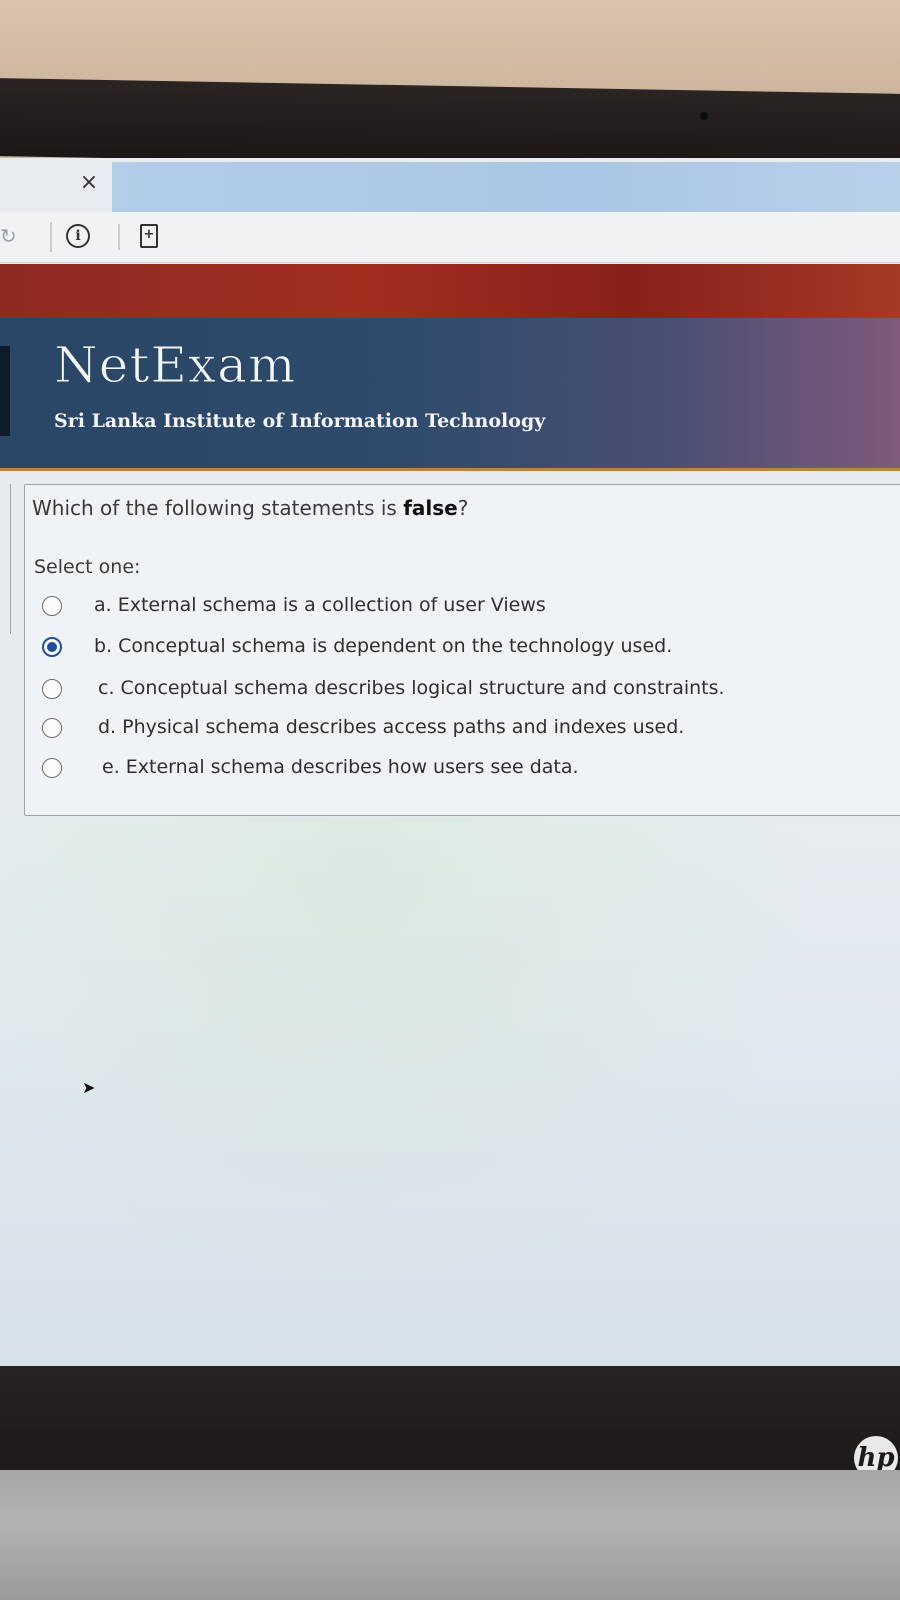  Describe the element at coordinates (450, 291) in the screenshot. I see `toolbar-band` at that location.